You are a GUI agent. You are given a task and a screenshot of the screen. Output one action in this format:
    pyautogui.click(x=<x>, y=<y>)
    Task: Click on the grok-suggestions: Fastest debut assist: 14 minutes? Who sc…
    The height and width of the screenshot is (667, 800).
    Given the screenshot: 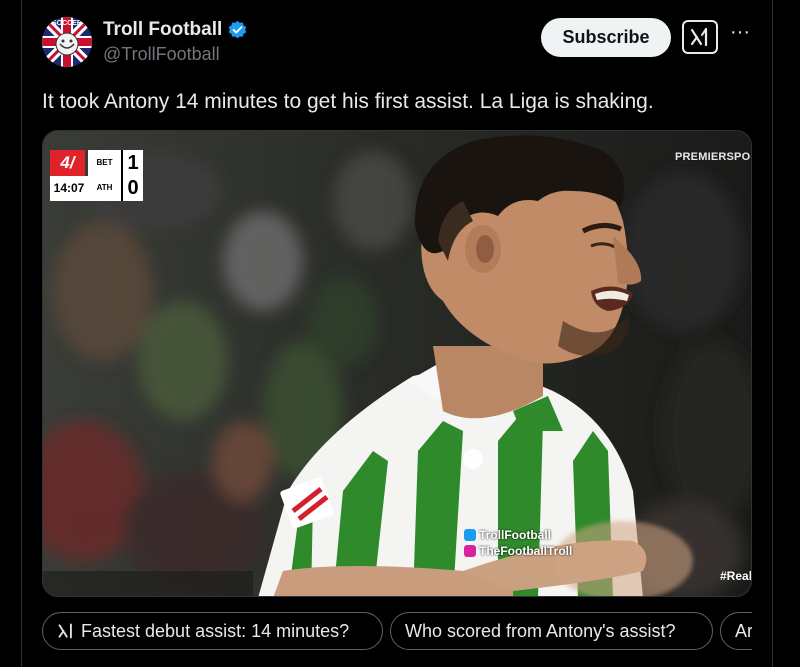 What is the action you would take?
    pyautogui.click(x=397, y=631)
    